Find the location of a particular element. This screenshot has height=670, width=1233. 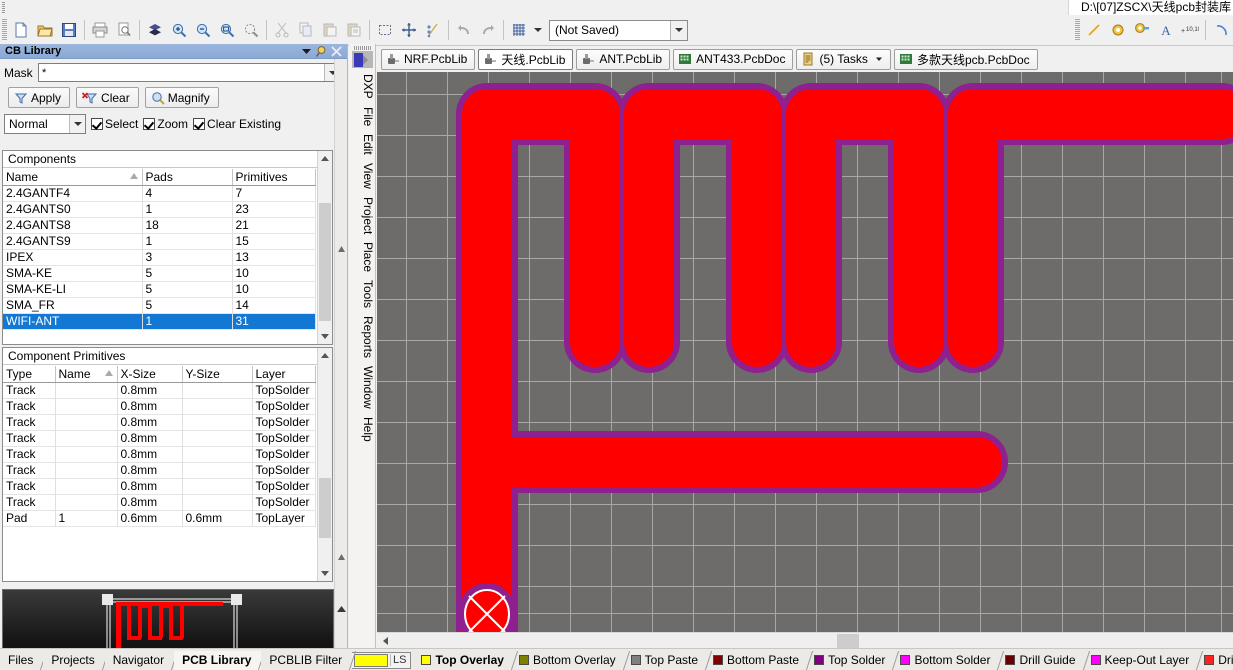

layer-tab-bottom-paste: Bottom Paste is located at coordinates (757, 660).